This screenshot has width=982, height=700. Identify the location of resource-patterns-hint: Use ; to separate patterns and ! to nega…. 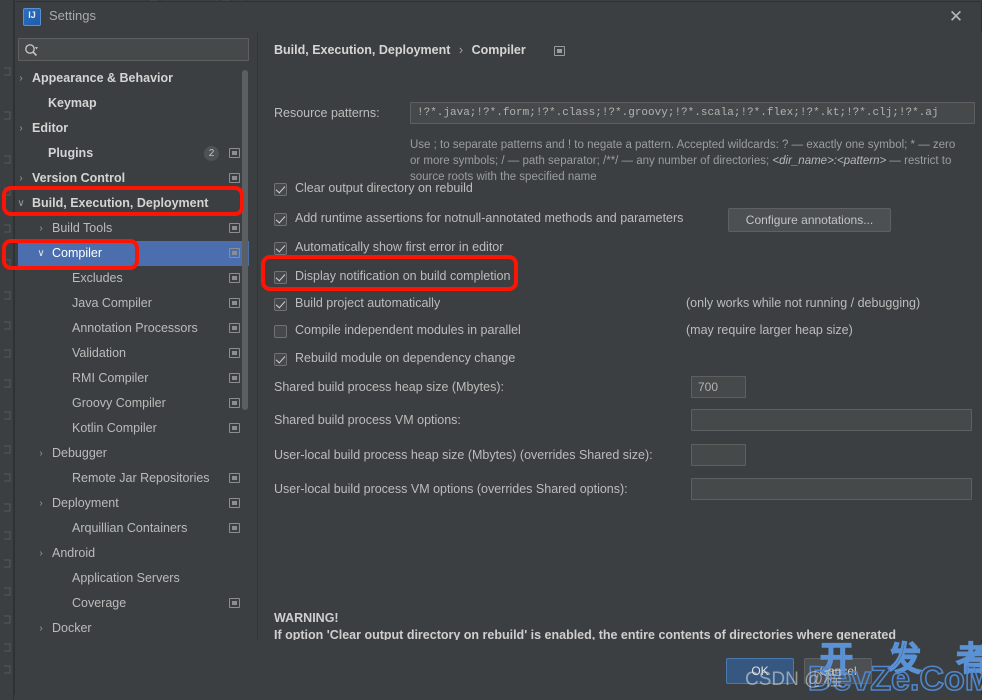
(692, 161).